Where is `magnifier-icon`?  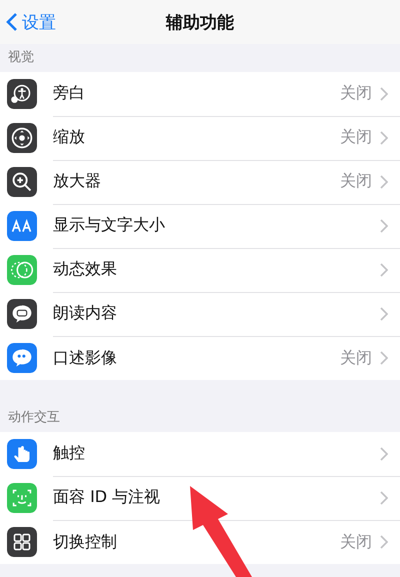
magnifier-icon is located at coordinates (22, 182).